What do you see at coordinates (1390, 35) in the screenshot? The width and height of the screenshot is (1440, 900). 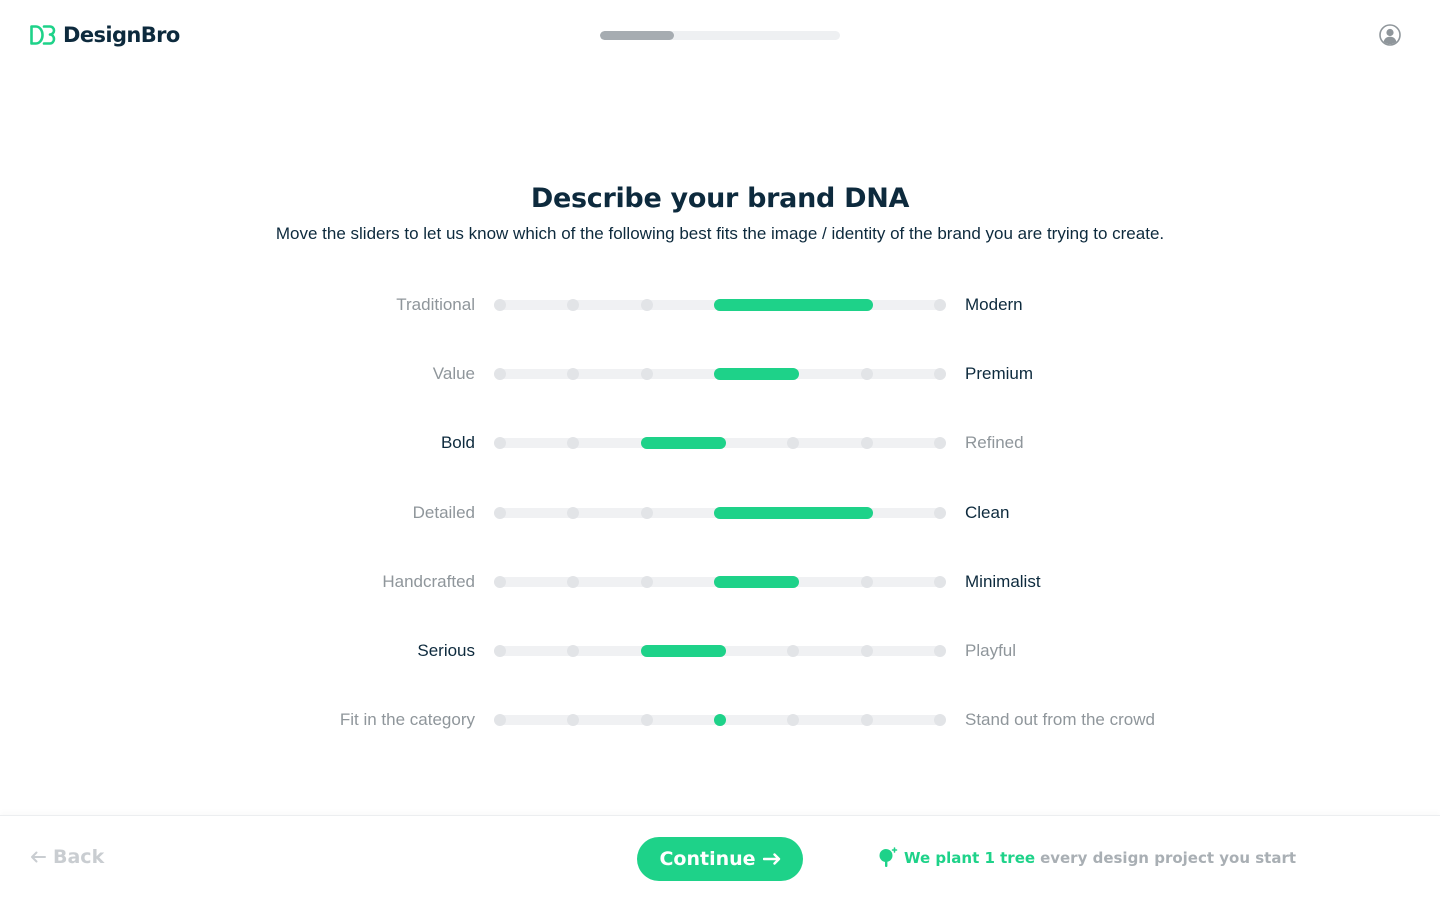 I see `user-avatar-icon` at bounding box center [1390, 35].